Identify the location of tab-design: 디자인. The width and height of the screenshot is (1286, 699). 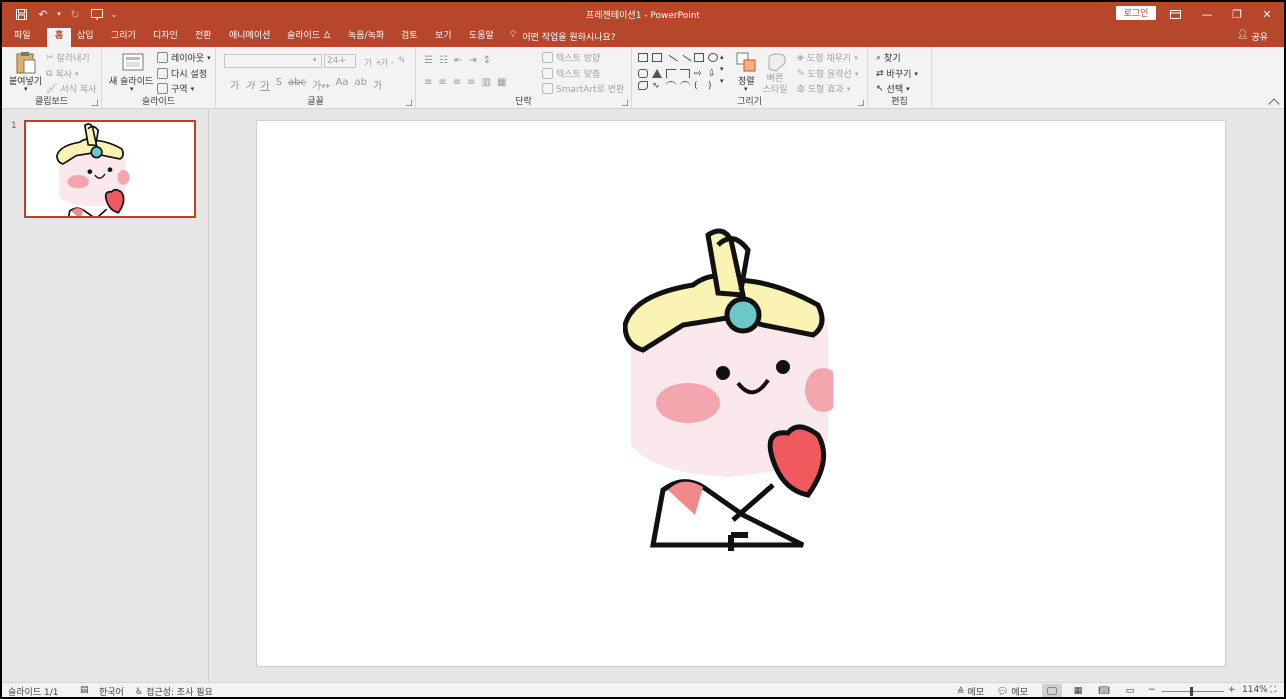
(165, 38).